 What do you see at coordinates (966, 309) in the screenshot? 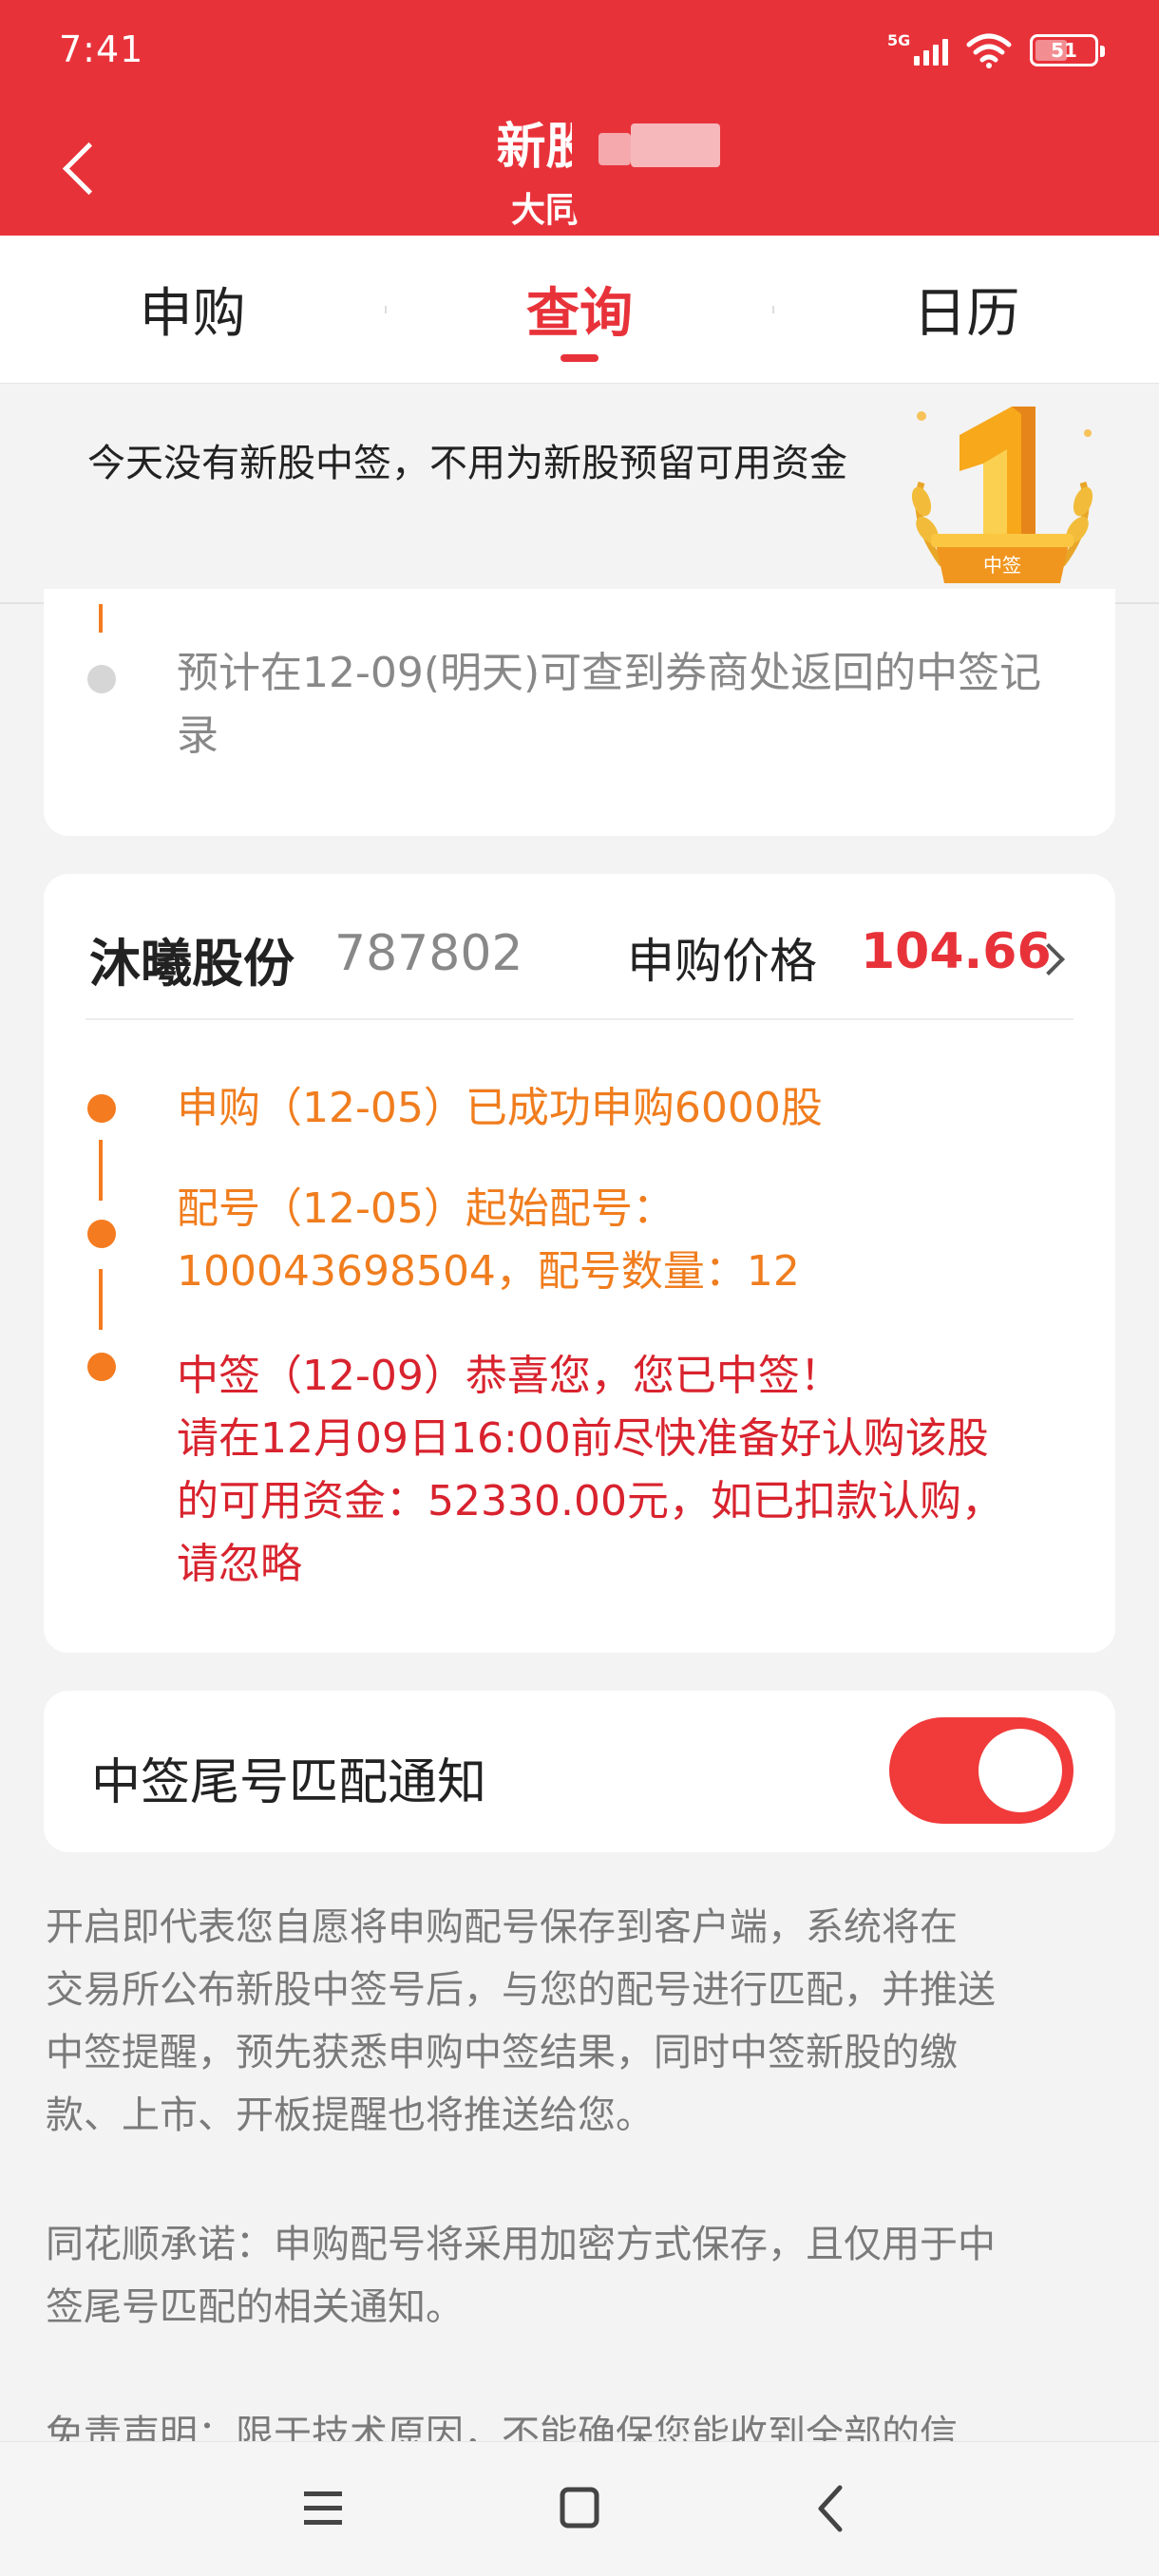
I see `tab-calendar: 日历` at bounding box center [966, 309].